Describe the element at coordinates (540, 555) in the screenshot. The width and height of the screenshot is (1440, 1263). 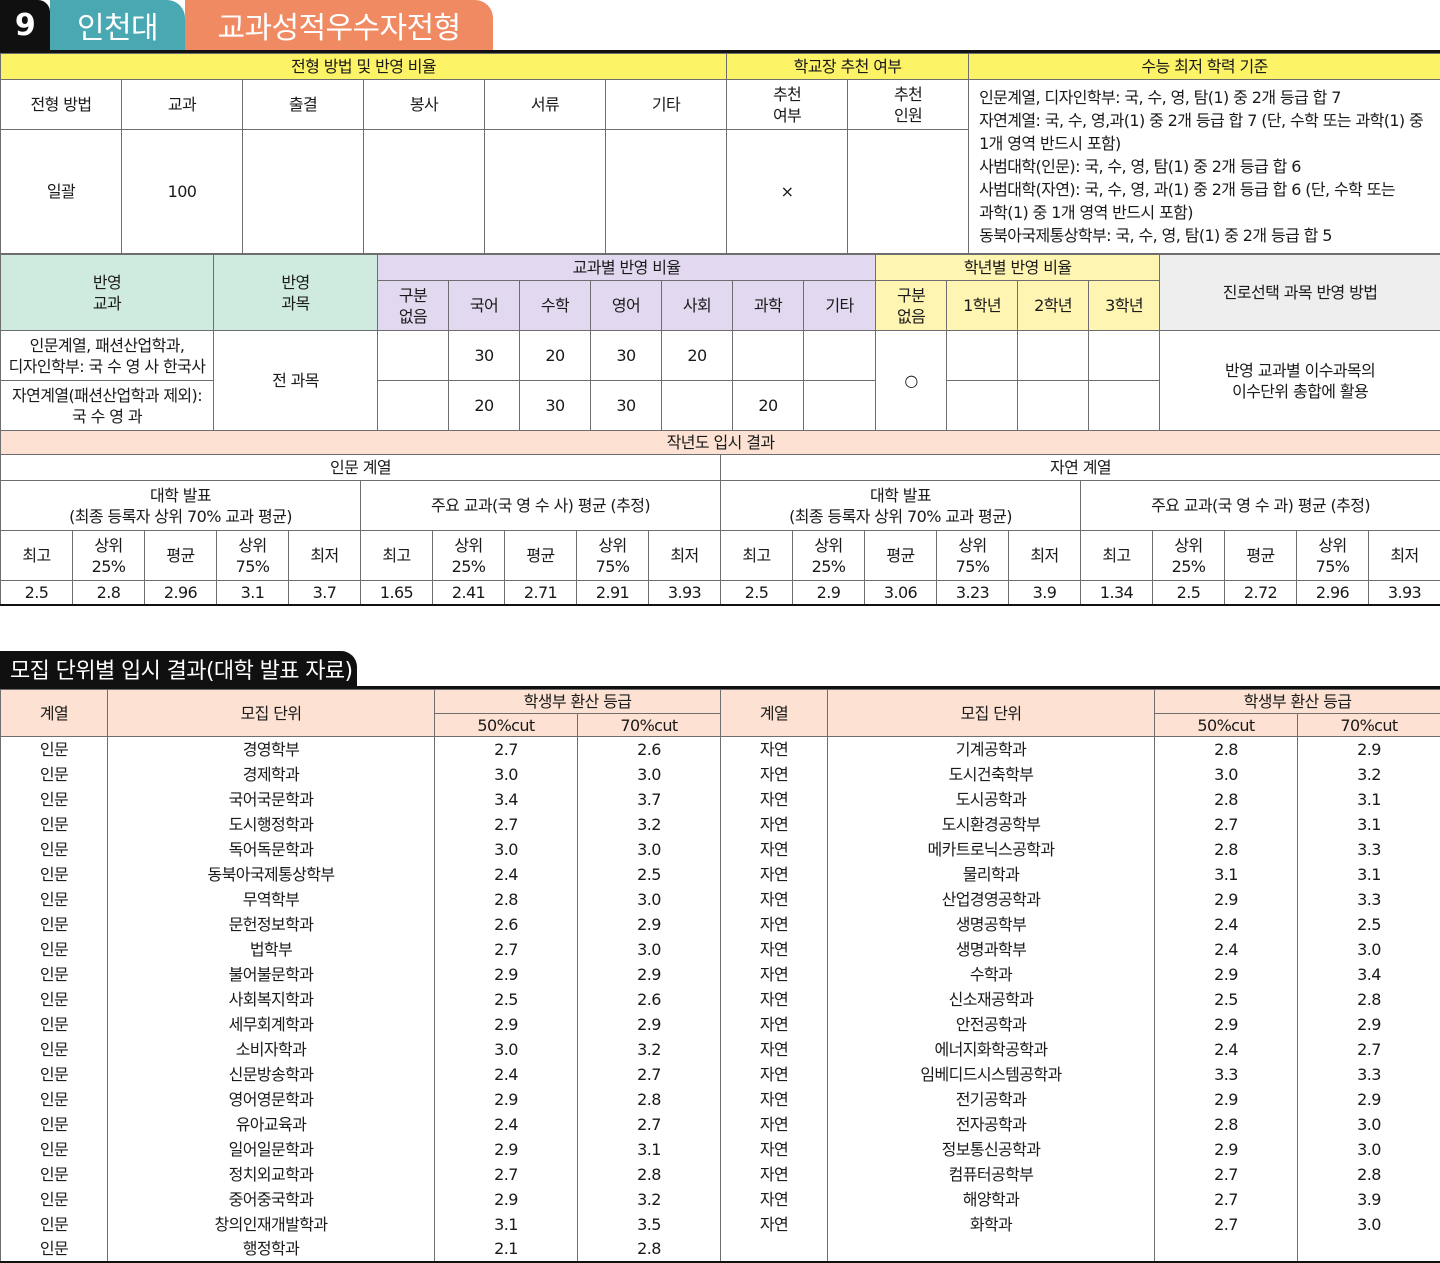
I see `h-stat-avg: 평균` at that location.